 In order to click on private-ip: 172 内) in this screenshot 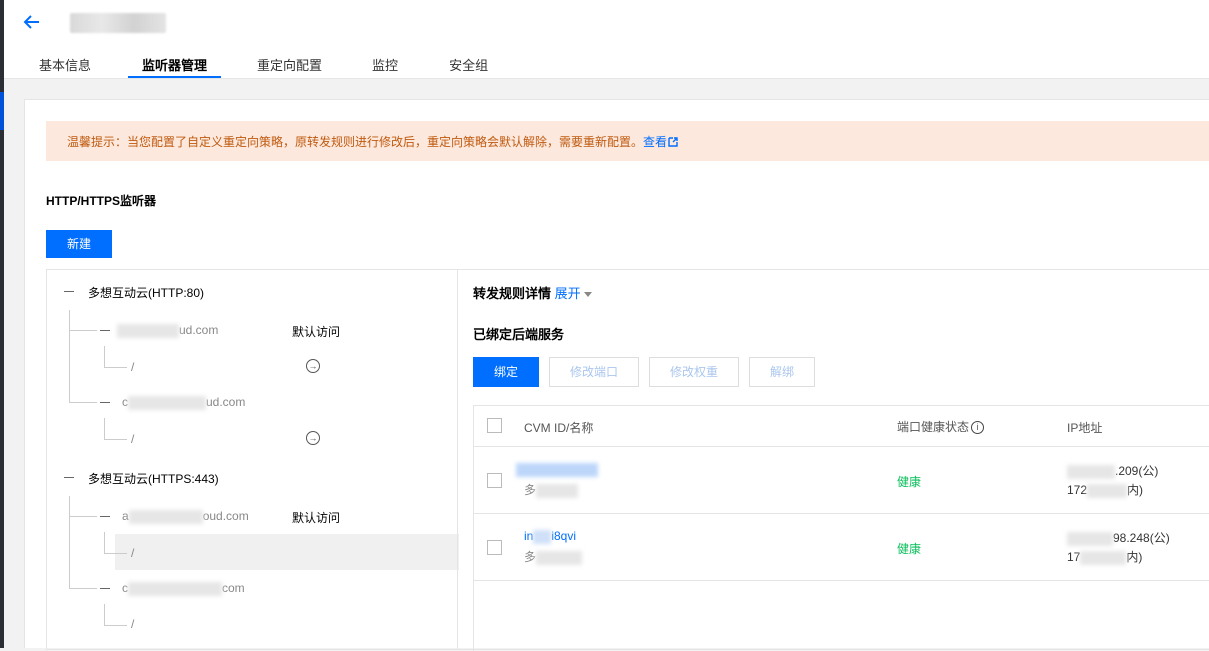, I will do `click(1105, 490)`.